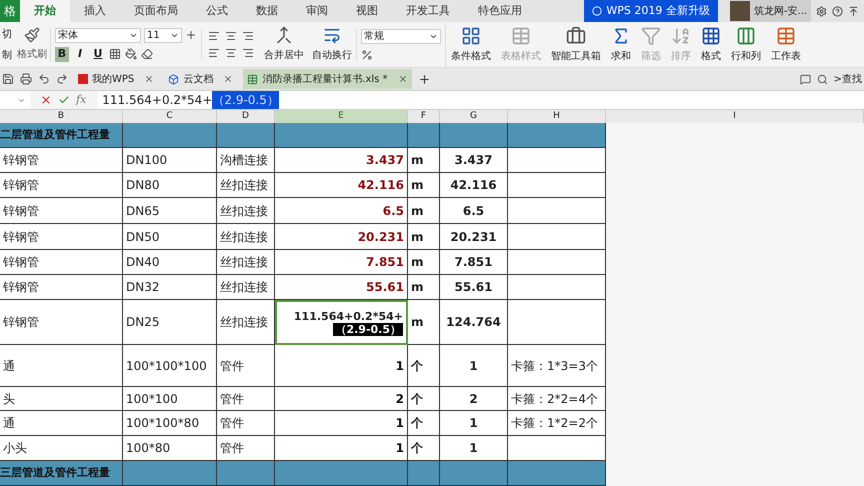 This screenshot has height=486, width=864. I want to click on ribbon-button: 工作表, so click(786, 44).